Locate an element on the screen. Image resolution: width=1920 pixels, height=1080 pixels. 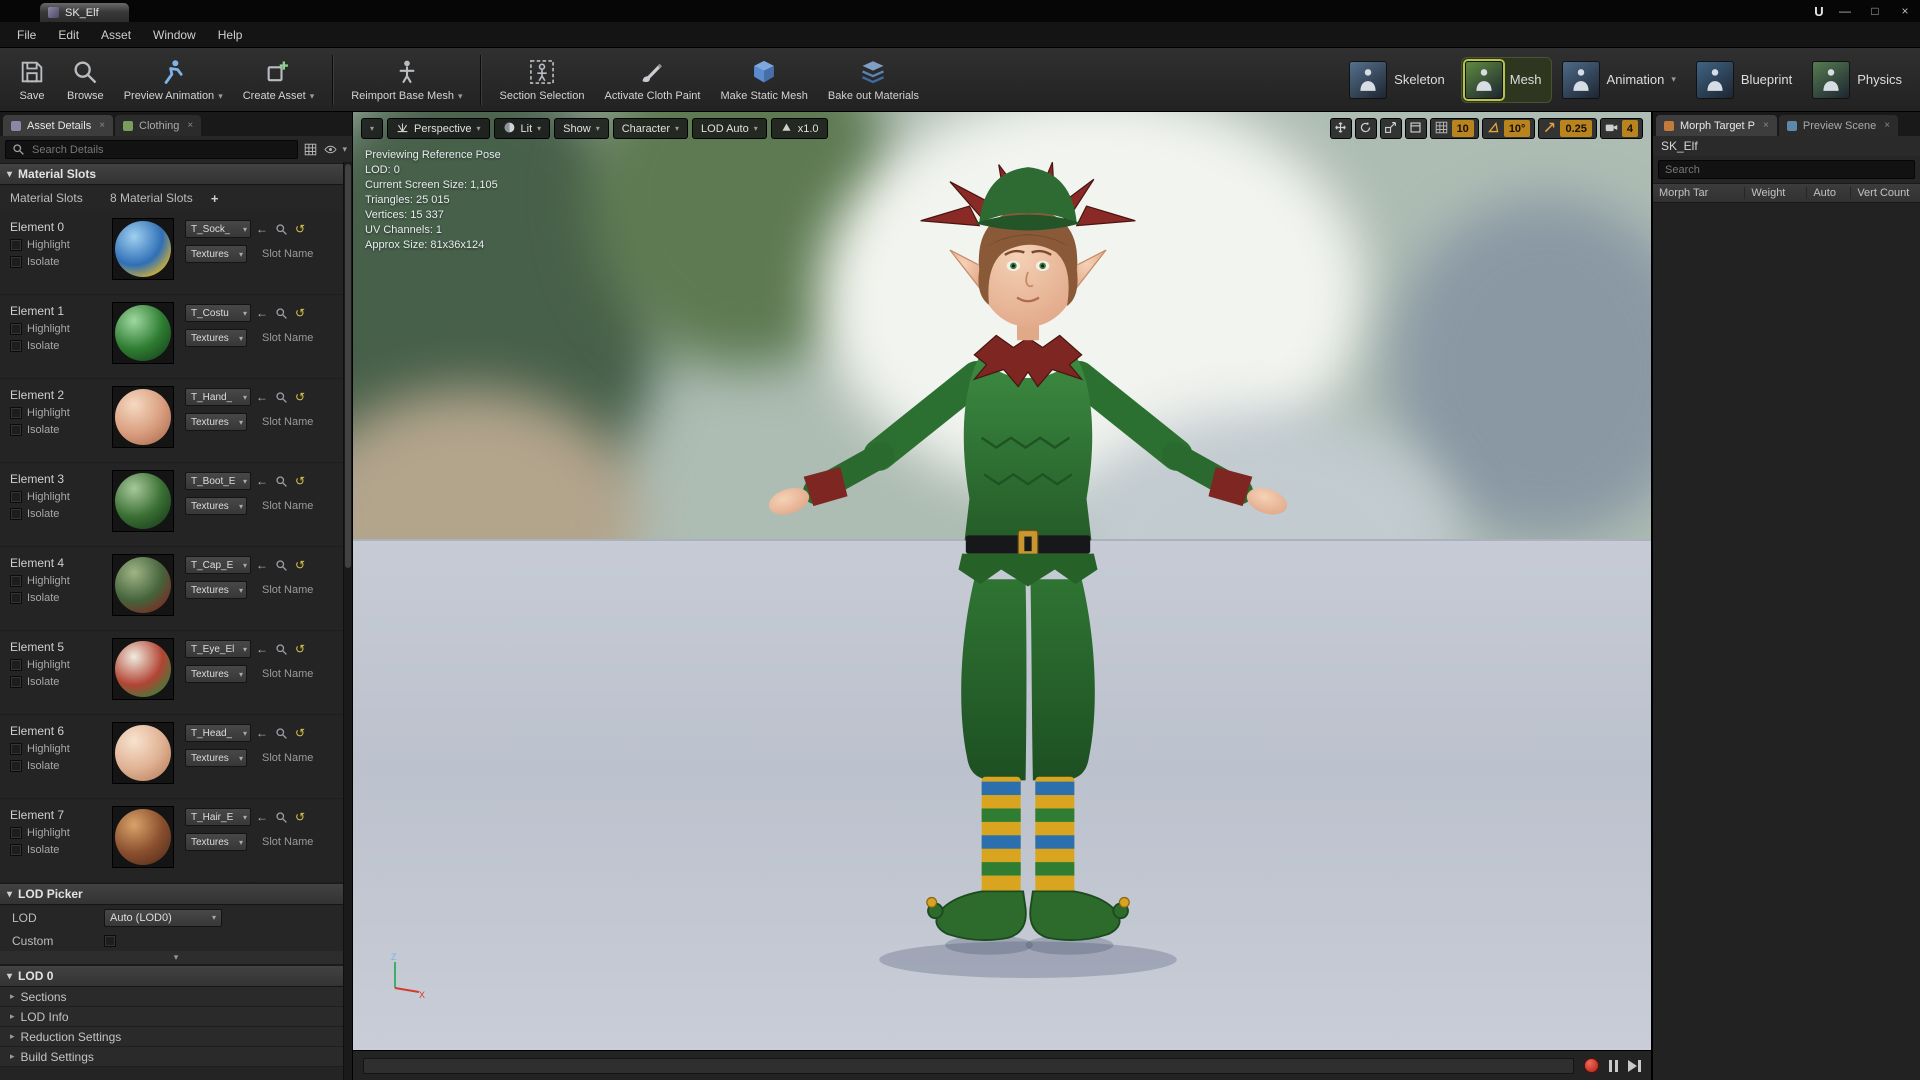
camera-speed-value: 4 is located at coordinates (1629, 128).